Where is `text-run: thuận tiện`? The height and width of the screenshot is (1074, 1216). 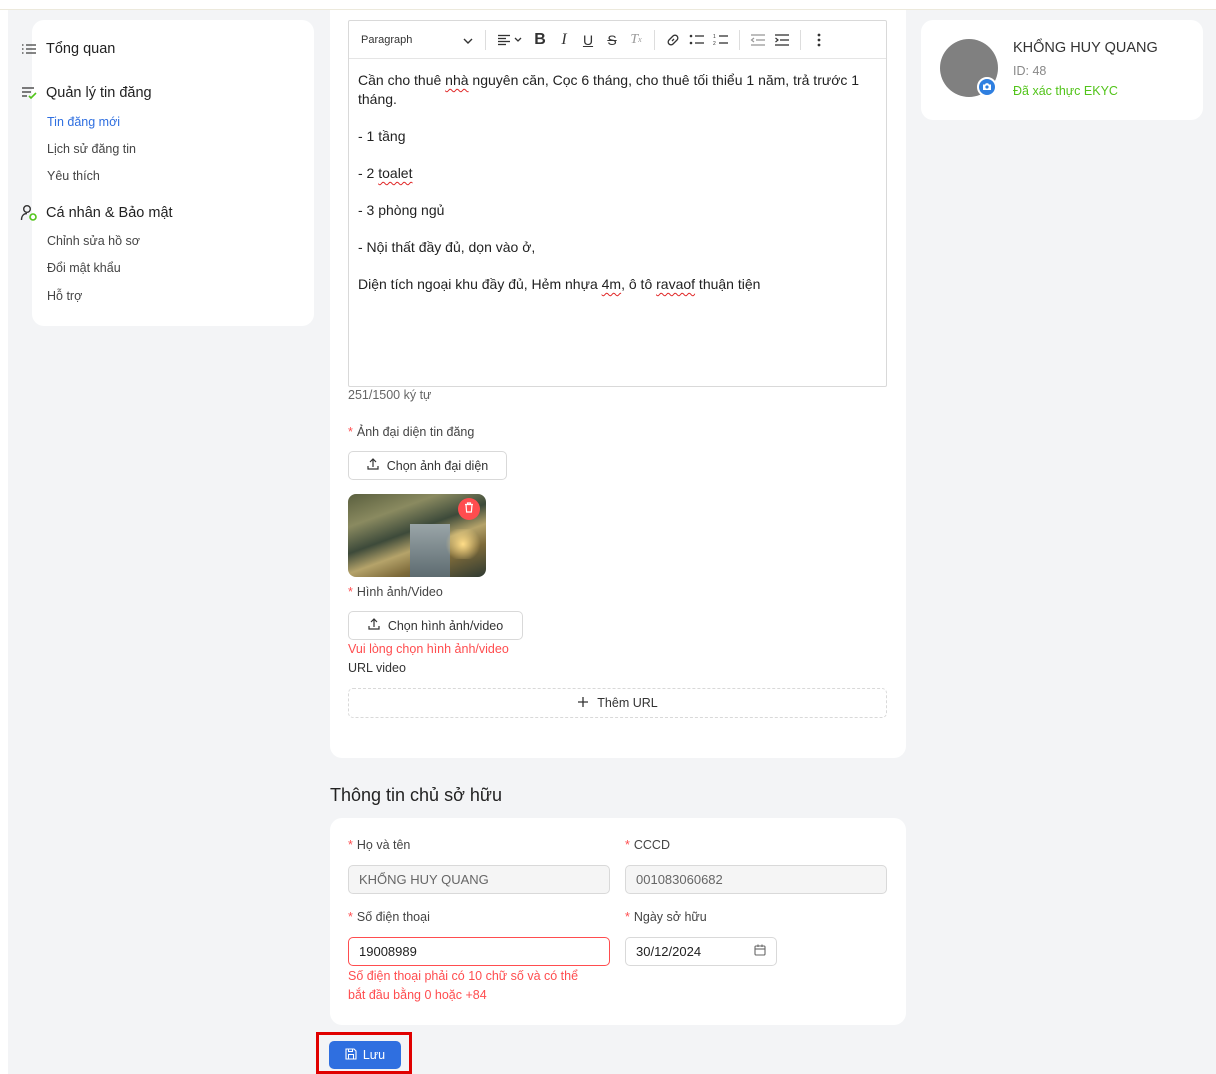 text-run: thuận tiện is located at coordinates (728, 284).